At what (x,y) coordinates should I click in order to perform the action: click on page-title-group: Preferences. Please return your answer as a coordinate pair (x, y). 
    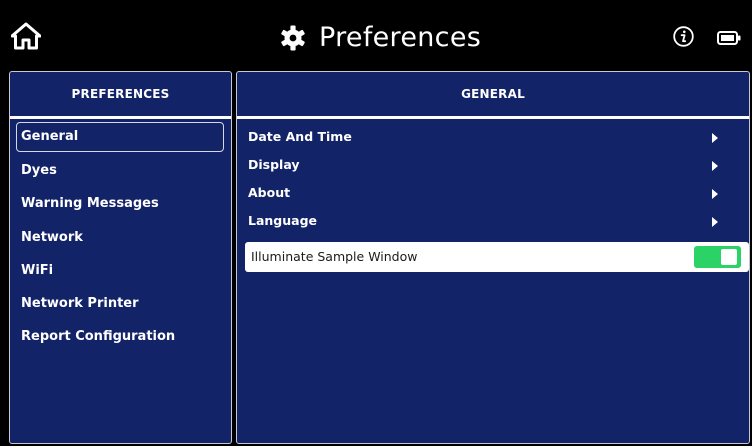
    Looking at the image, I should click on (380, 38).